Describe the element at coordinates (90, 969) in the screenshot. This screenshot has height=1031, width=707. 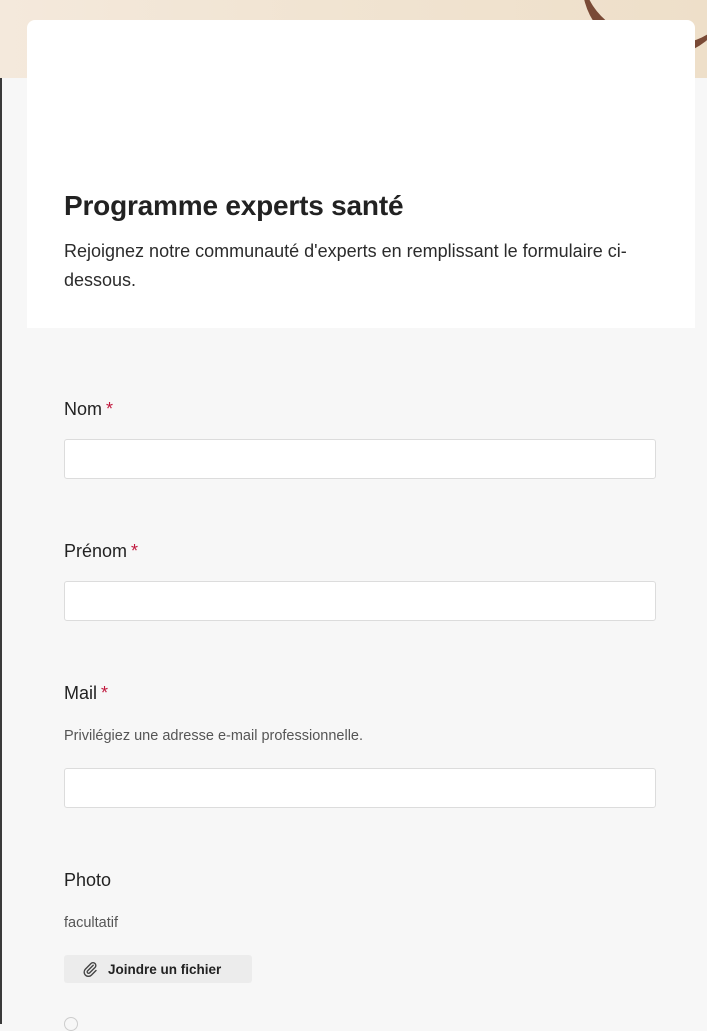
I see `paperclip-icon` at that location.